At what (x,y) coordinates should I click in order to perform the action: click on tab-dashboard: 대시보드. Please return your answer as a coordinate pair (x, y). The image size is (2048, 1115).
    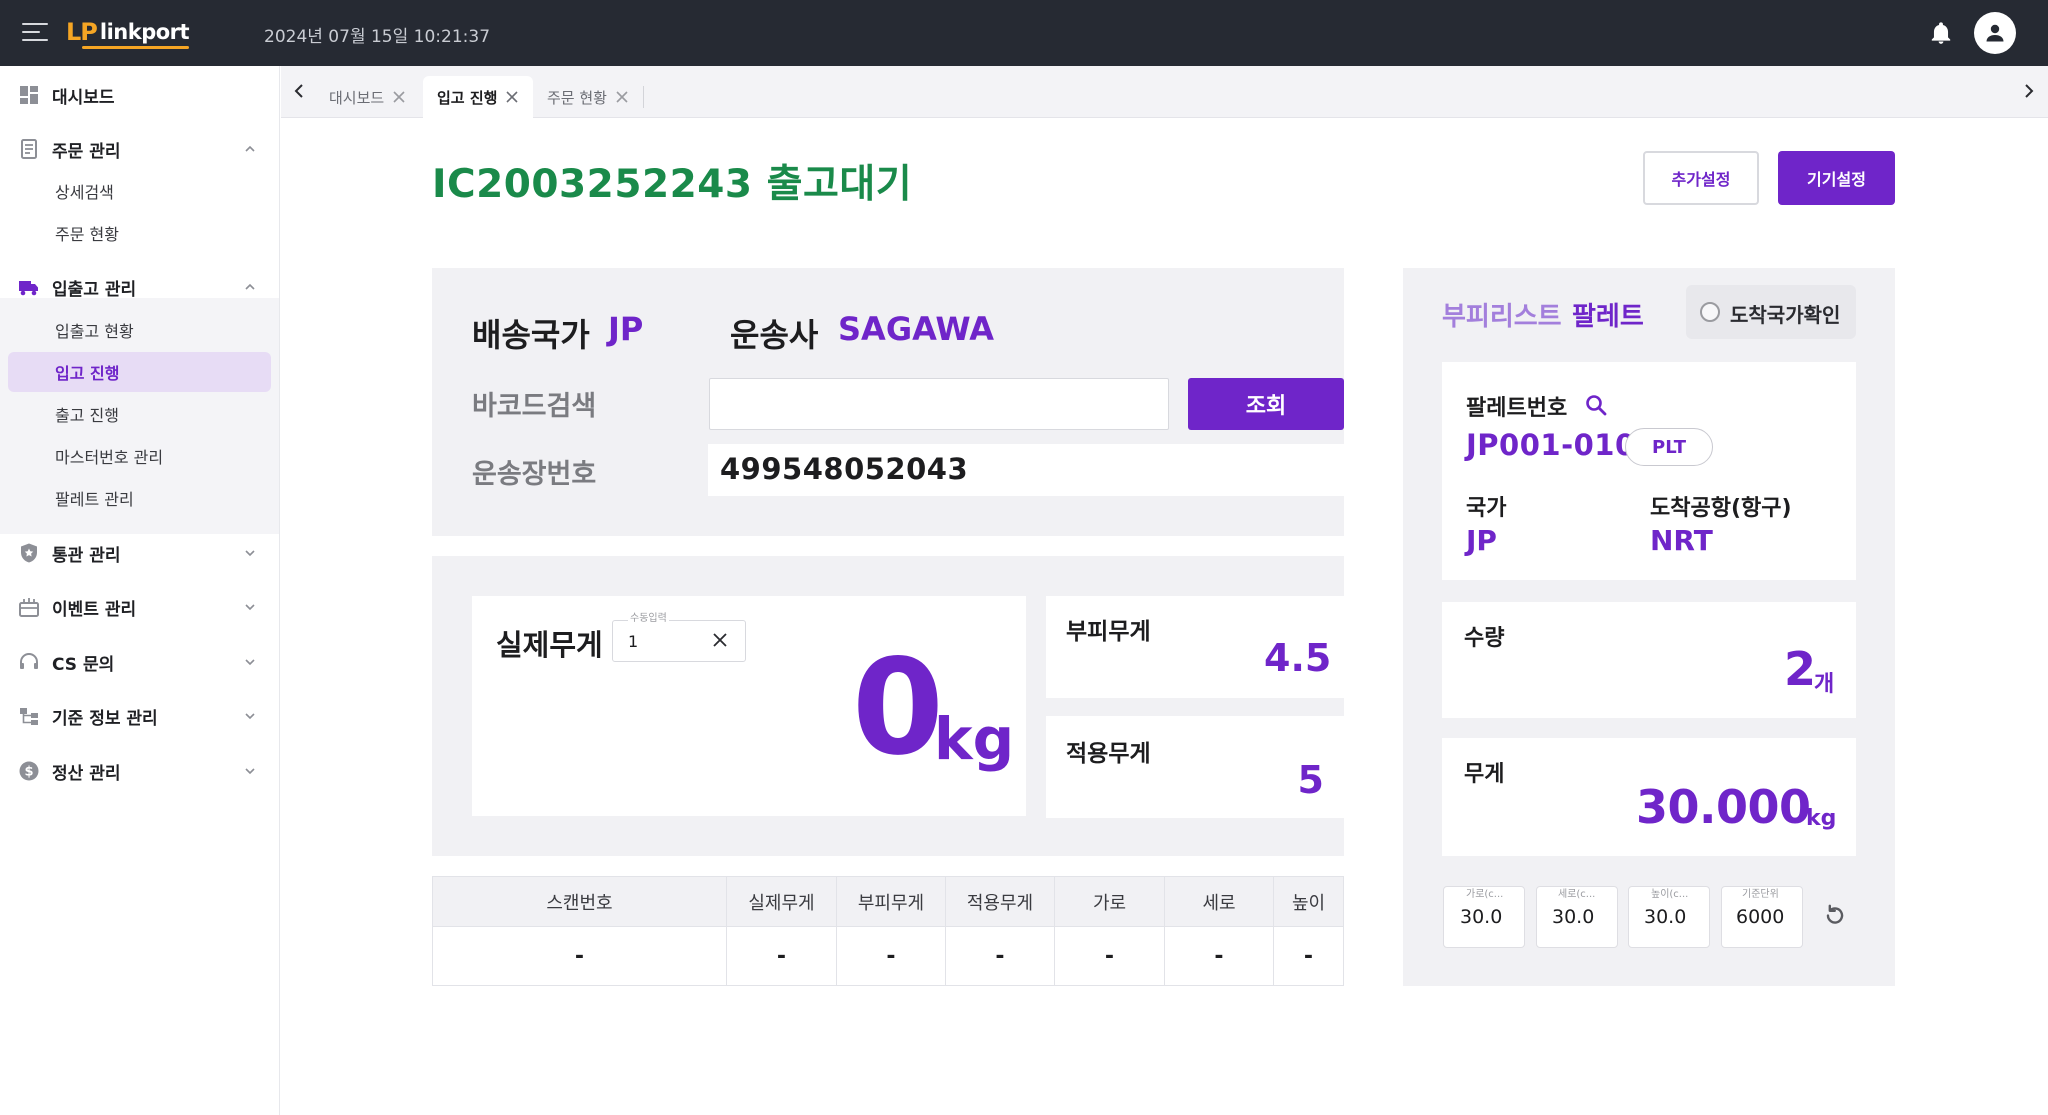
    Looking at the image, I should click on (377, 97).